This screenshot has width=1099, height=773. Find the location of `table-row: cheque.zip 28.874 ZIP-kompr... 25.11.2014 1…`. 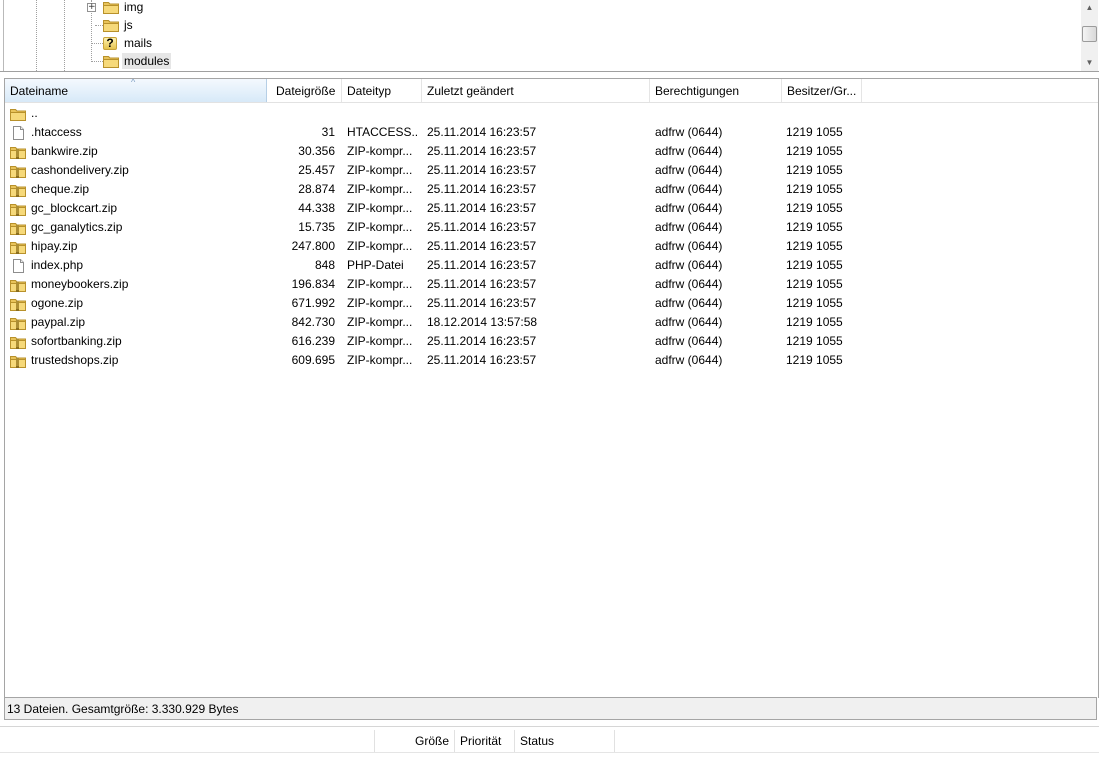

table-row: cheque.zip 28.874 ZIP-kompr... 25.11.2014 1… is located at coordinates (551, 189).